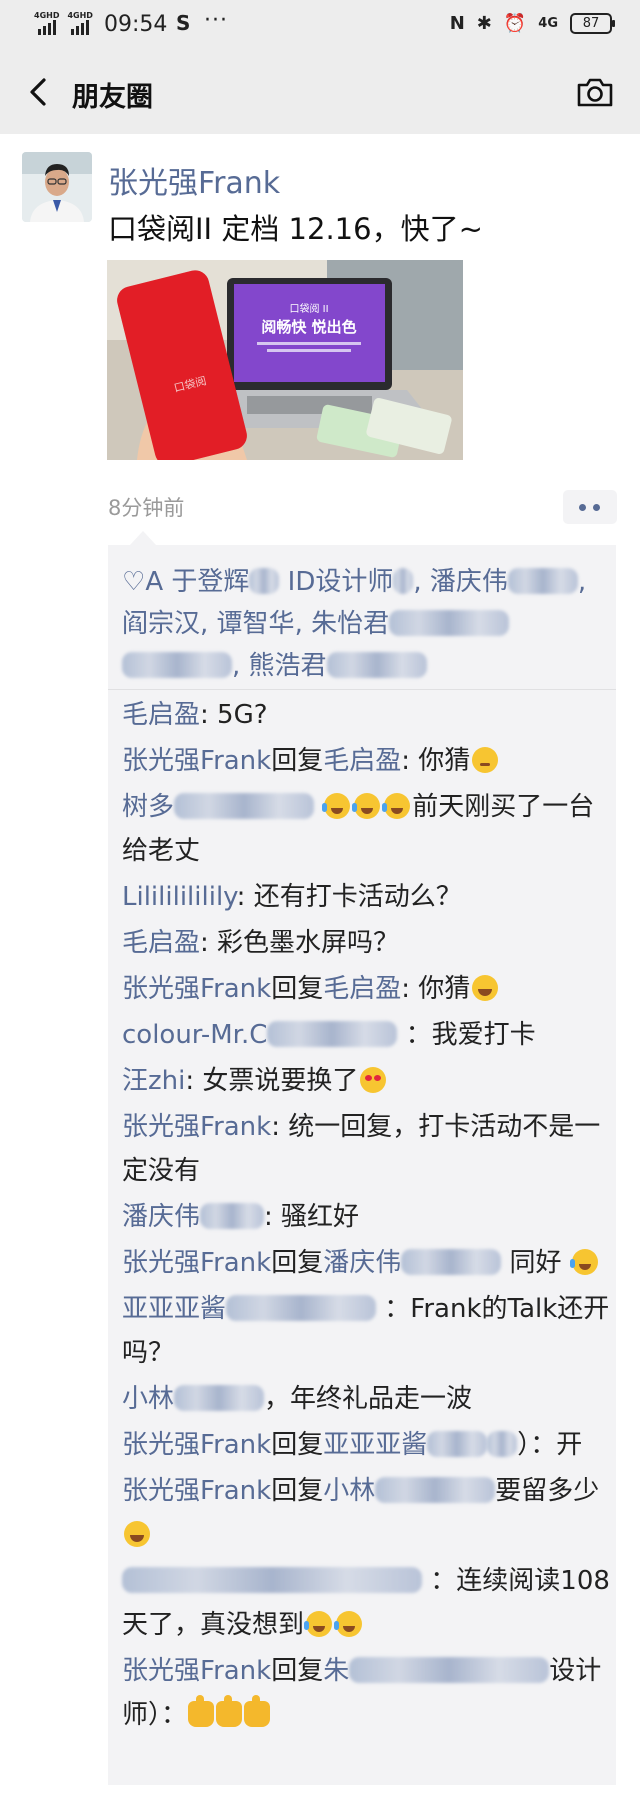 This screenshot has height=1796, width=640. I want to click on post-image: 口袋阅 II 阅畅快 悦出色 口袋阅, so click(285, 360).